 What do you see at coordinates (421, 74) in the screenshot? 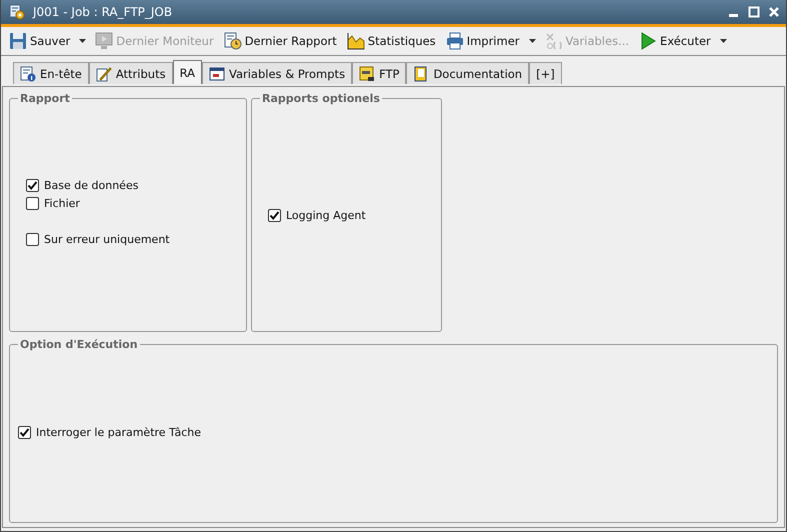
I see `book-icon` at bounding box center [421, 74].